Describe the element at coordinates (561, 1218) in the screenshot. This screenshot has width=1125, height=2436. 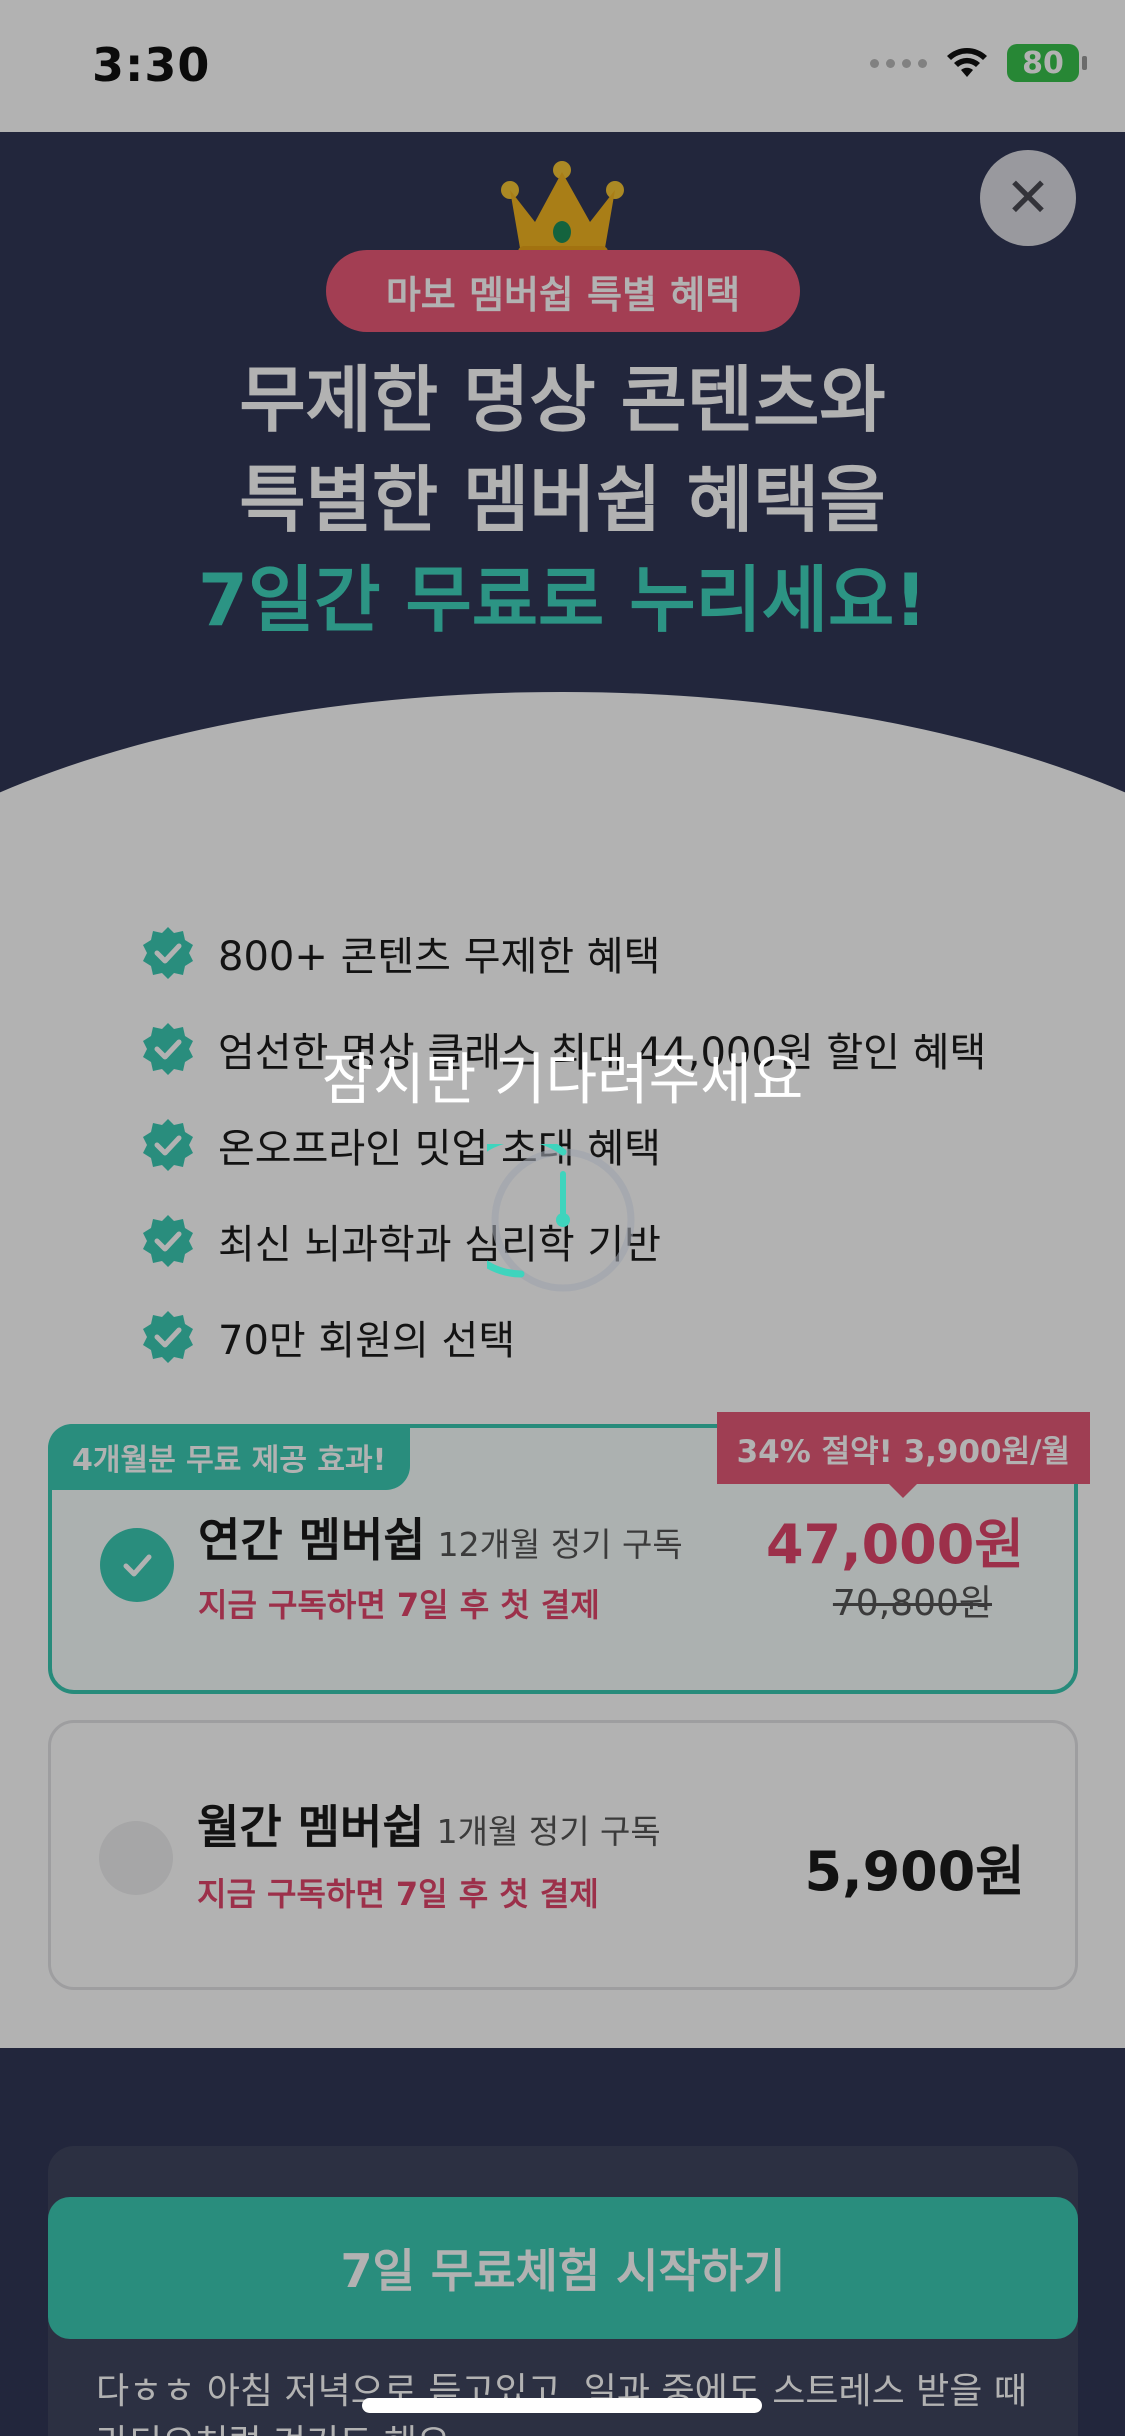
I see `spinner-icon` at that location.